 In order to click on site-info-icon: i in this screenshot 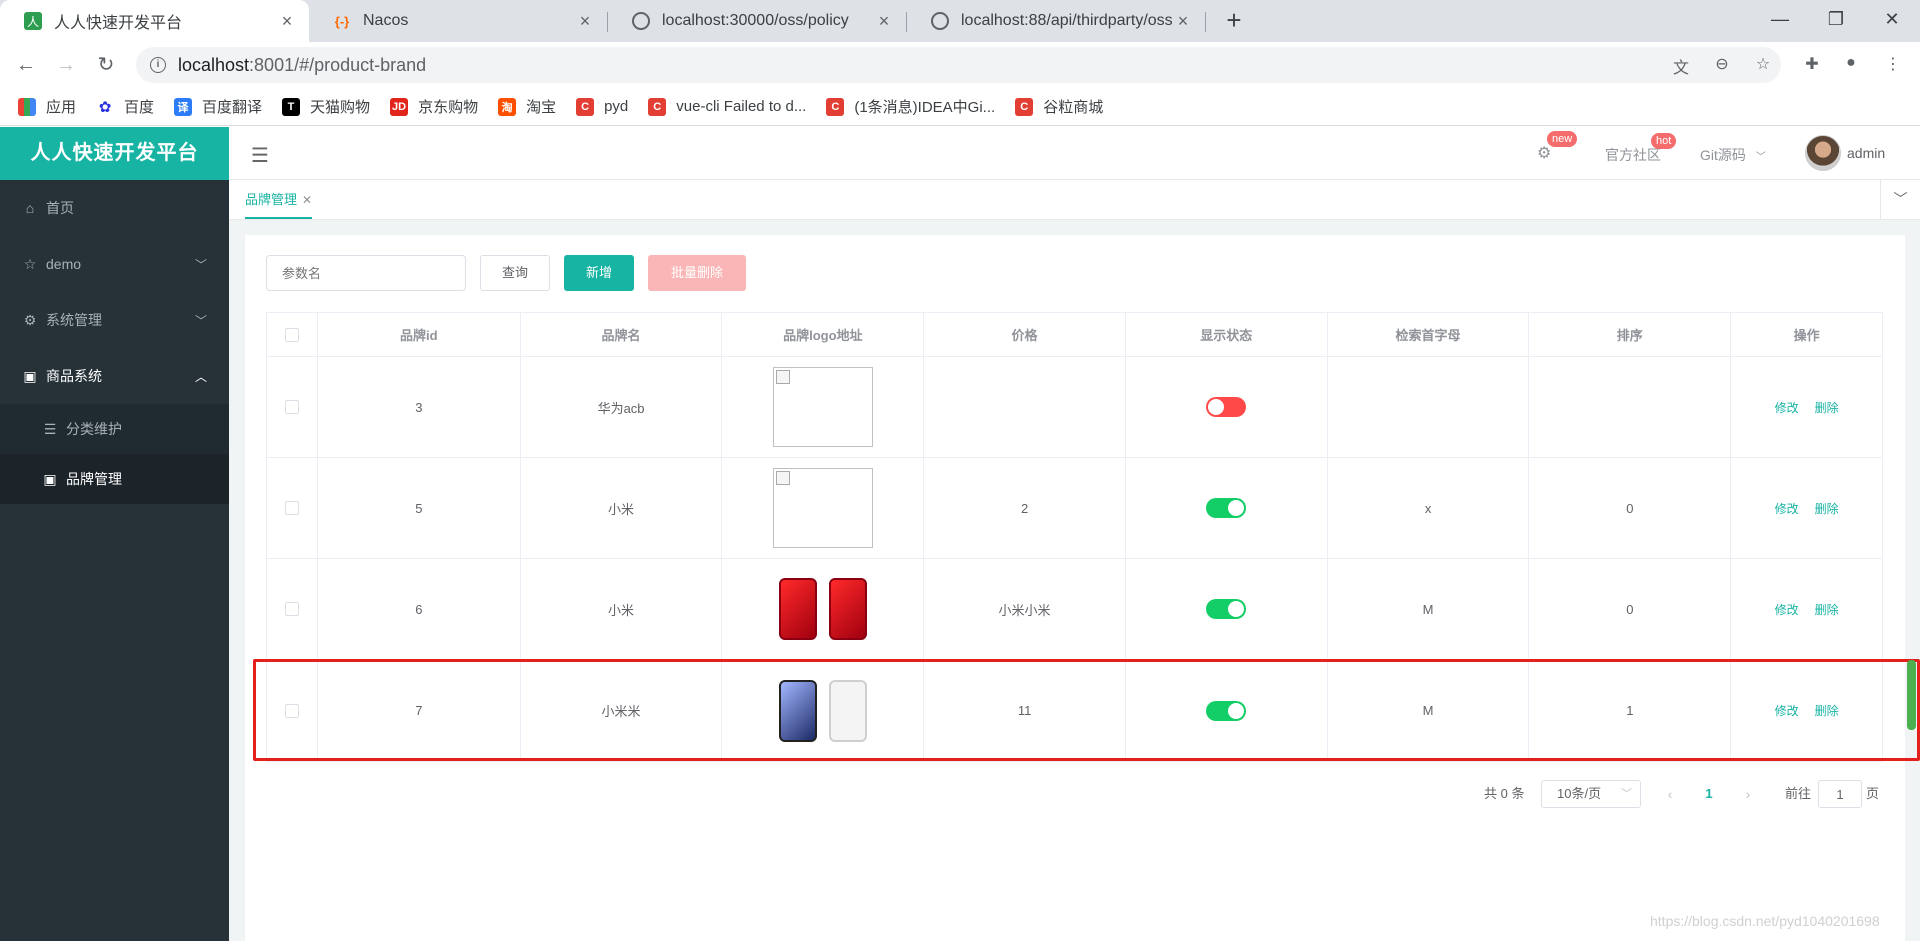, I will do `click(158, 65)`.